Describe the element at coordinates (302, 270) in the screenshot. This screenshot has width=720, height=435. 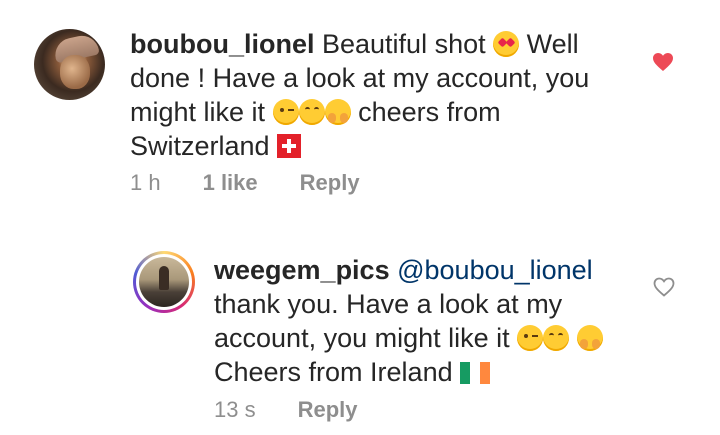
I see `comment-username: weegem_pics` at that location.